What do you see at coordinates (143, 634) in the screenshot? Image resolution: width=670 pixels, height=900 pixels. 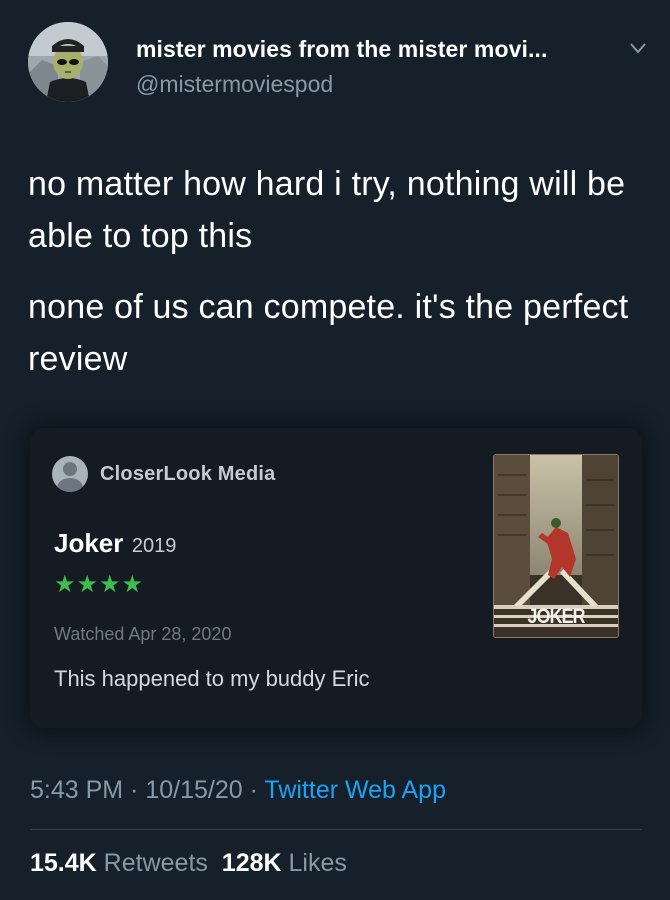 I see `watched-date: Watched Apr 28, 2020` at bounding box center [143, 634].